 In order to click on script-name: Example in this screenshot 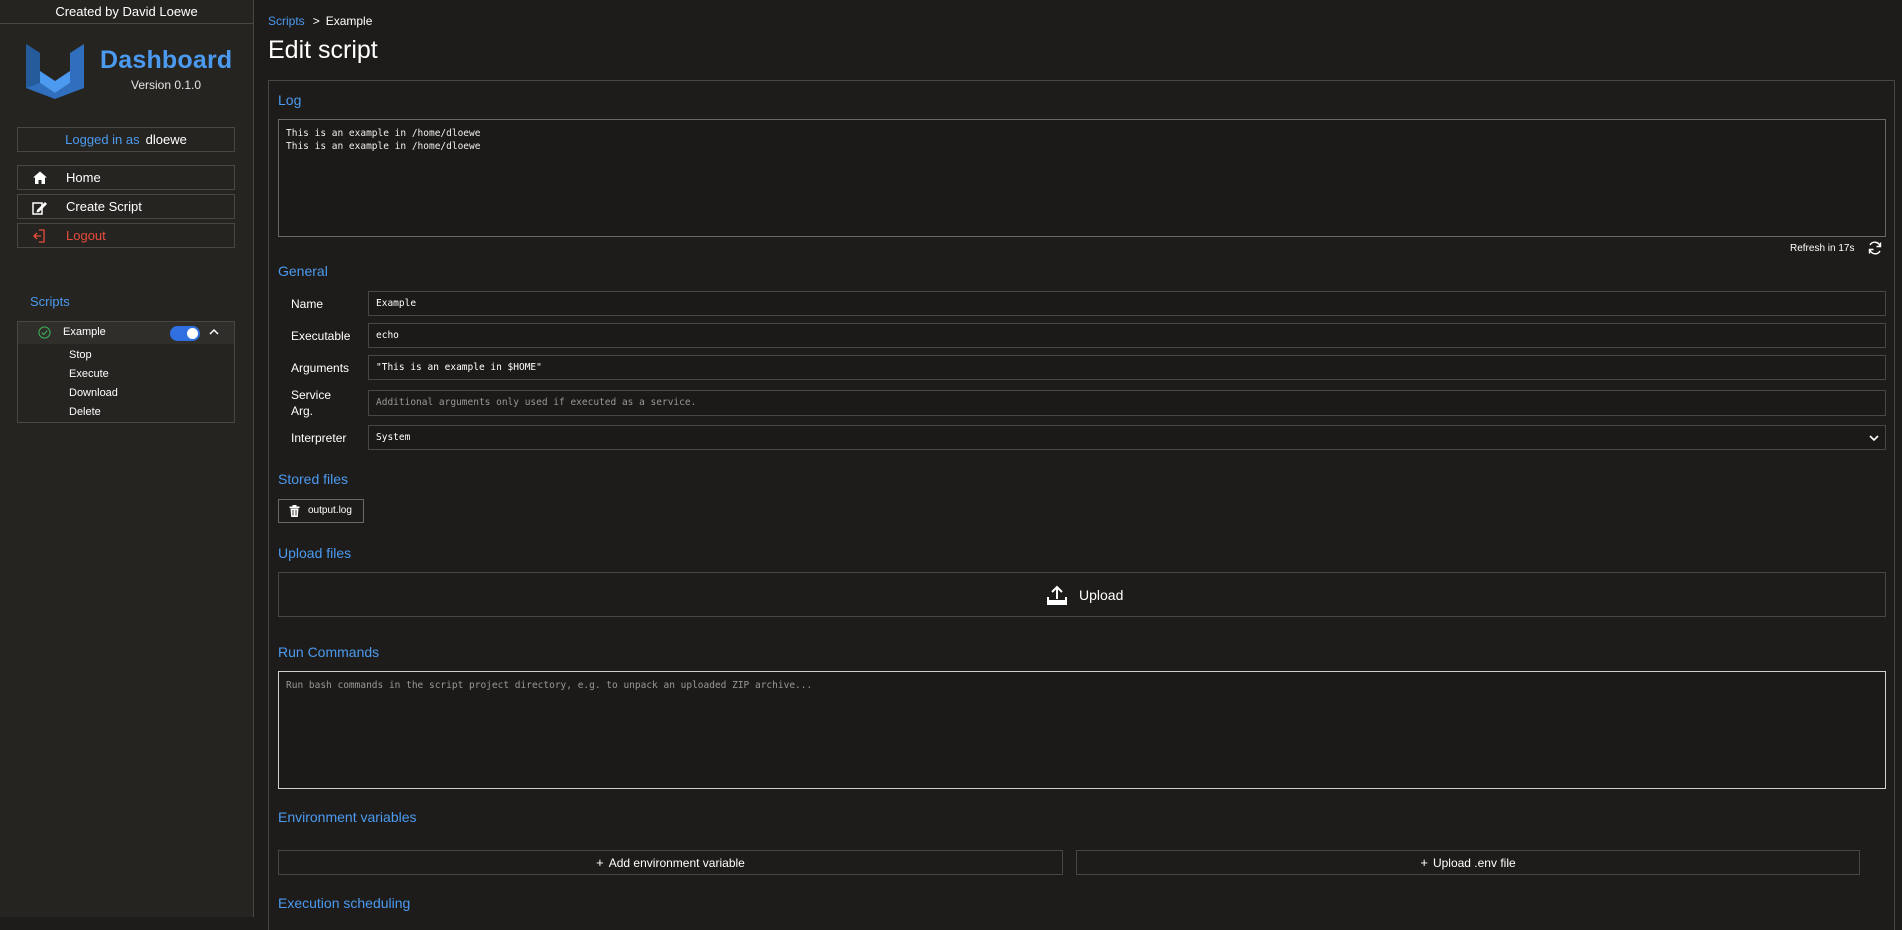, I will do `click(84, 332)`.